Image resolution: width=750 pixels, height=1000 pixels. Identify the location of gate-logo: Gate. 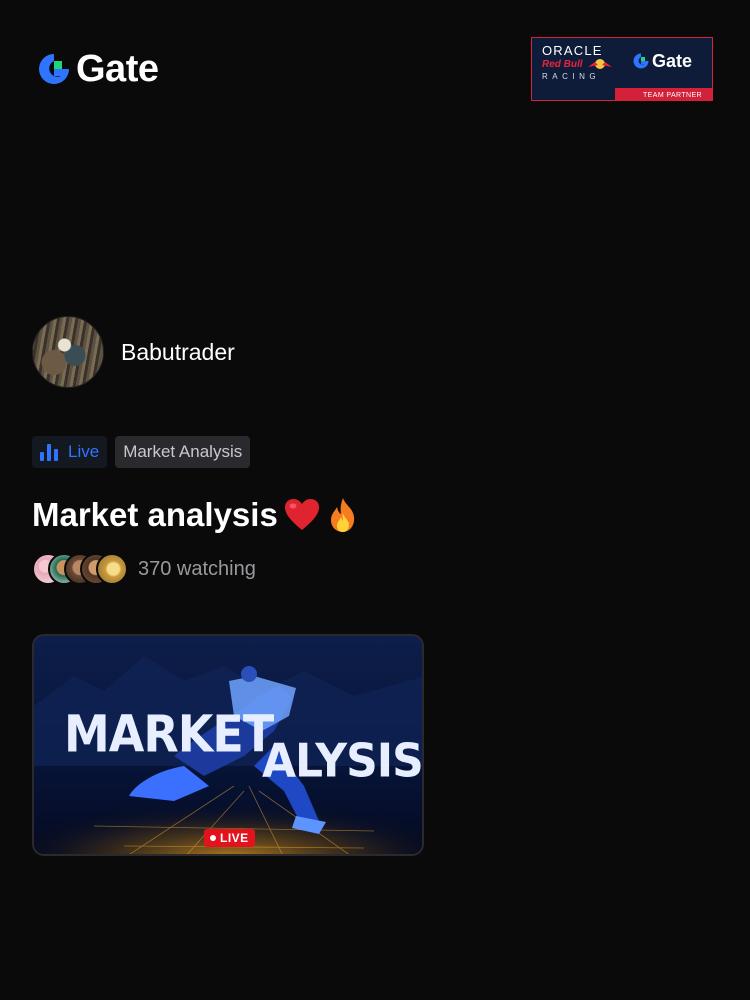
(97, 69).